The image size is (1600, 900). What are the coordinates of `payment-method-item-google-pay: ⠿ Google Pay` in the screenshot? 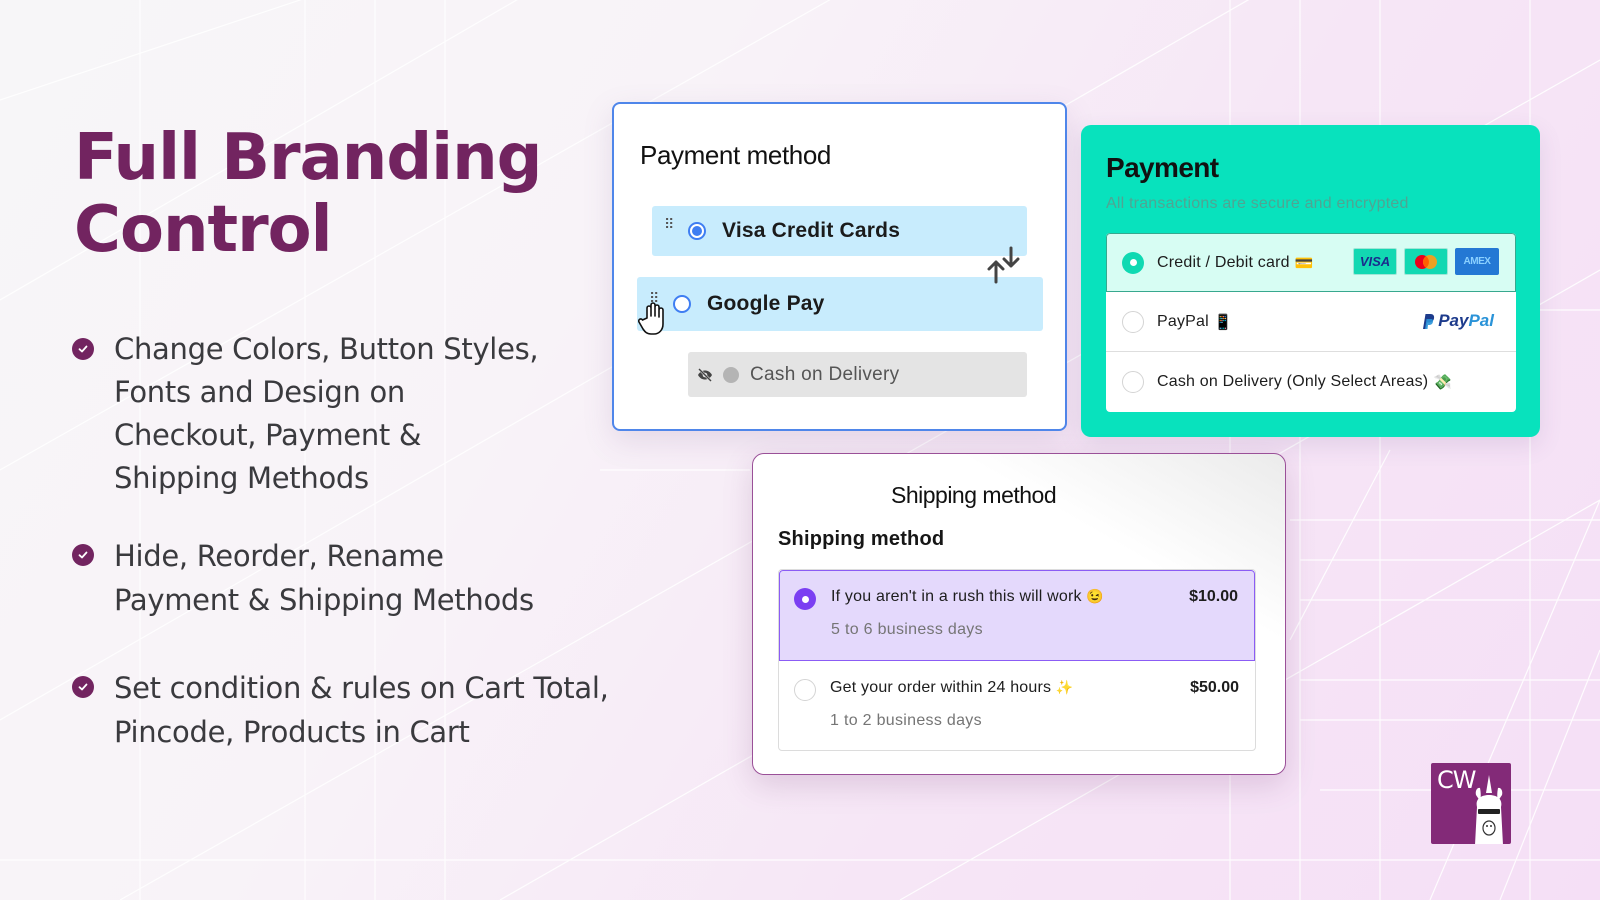 It's located at (840, 304).